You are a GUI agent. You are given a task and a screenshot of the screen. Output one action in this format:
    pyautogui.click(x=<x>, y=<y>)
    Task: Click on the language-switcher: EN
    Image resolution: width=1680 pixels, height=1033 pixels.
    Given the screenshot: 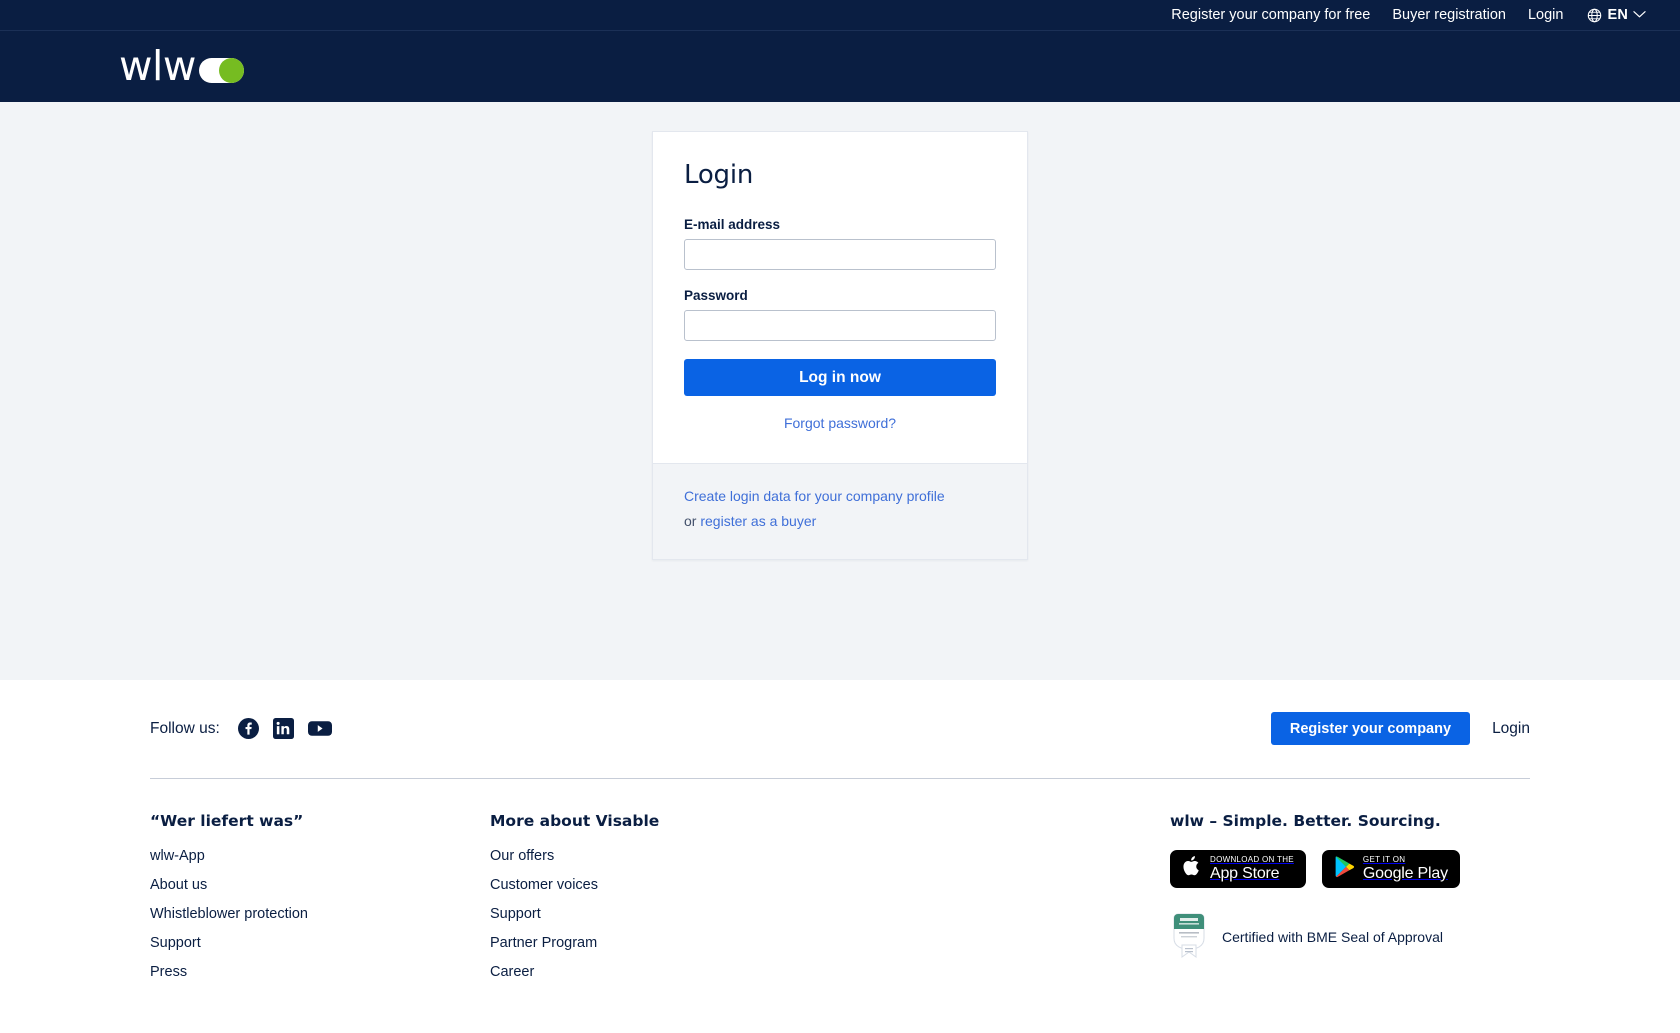 What is the action you would take?
    pyautogui.click(x=1616, y=15)
    